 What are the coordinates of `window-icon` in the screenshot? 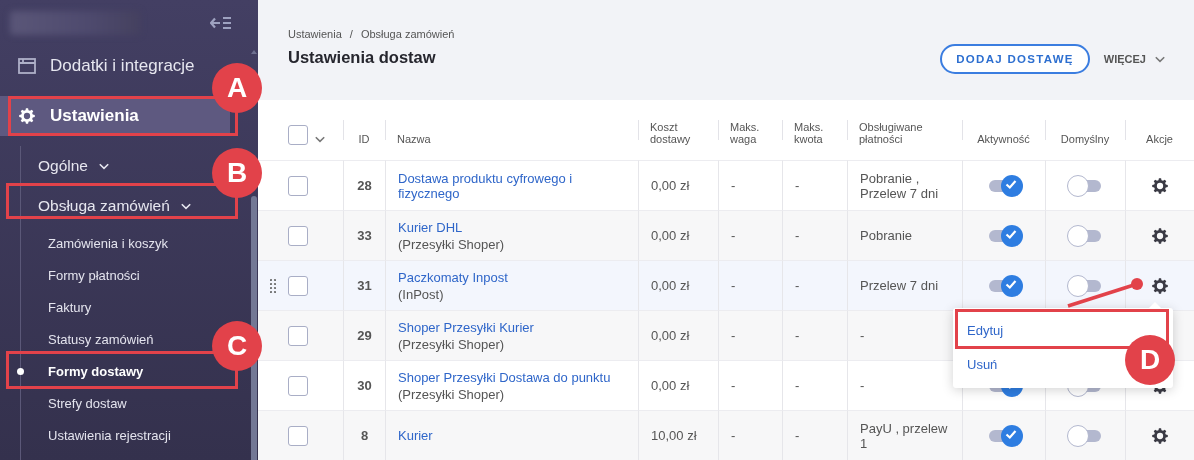 It's located at (27, 66).